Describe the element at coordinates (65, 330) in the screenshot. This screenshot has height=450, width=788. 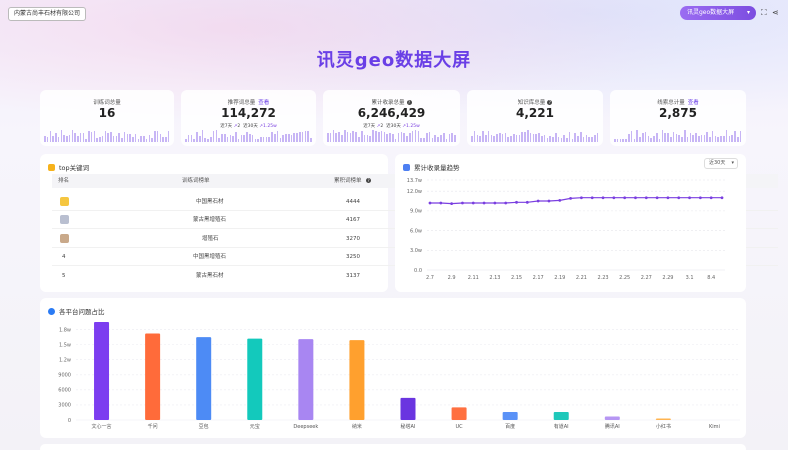
I see `y-tick-label: 1.8w` at that location.